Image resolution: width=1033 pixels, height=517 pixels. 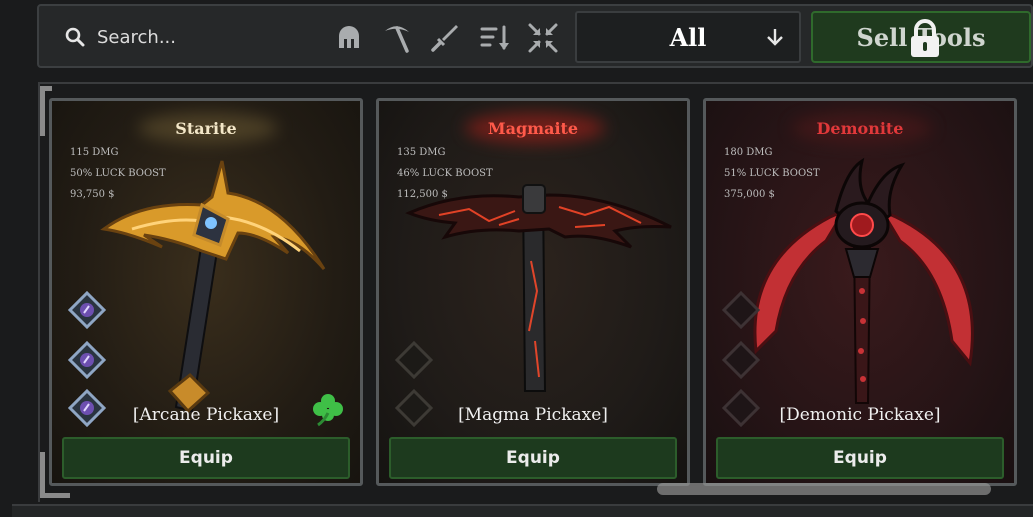 What do you see at coordinates (860, 128) in the screenshot?
I see `card-title: Demonite` at bounding box center [860, 128].